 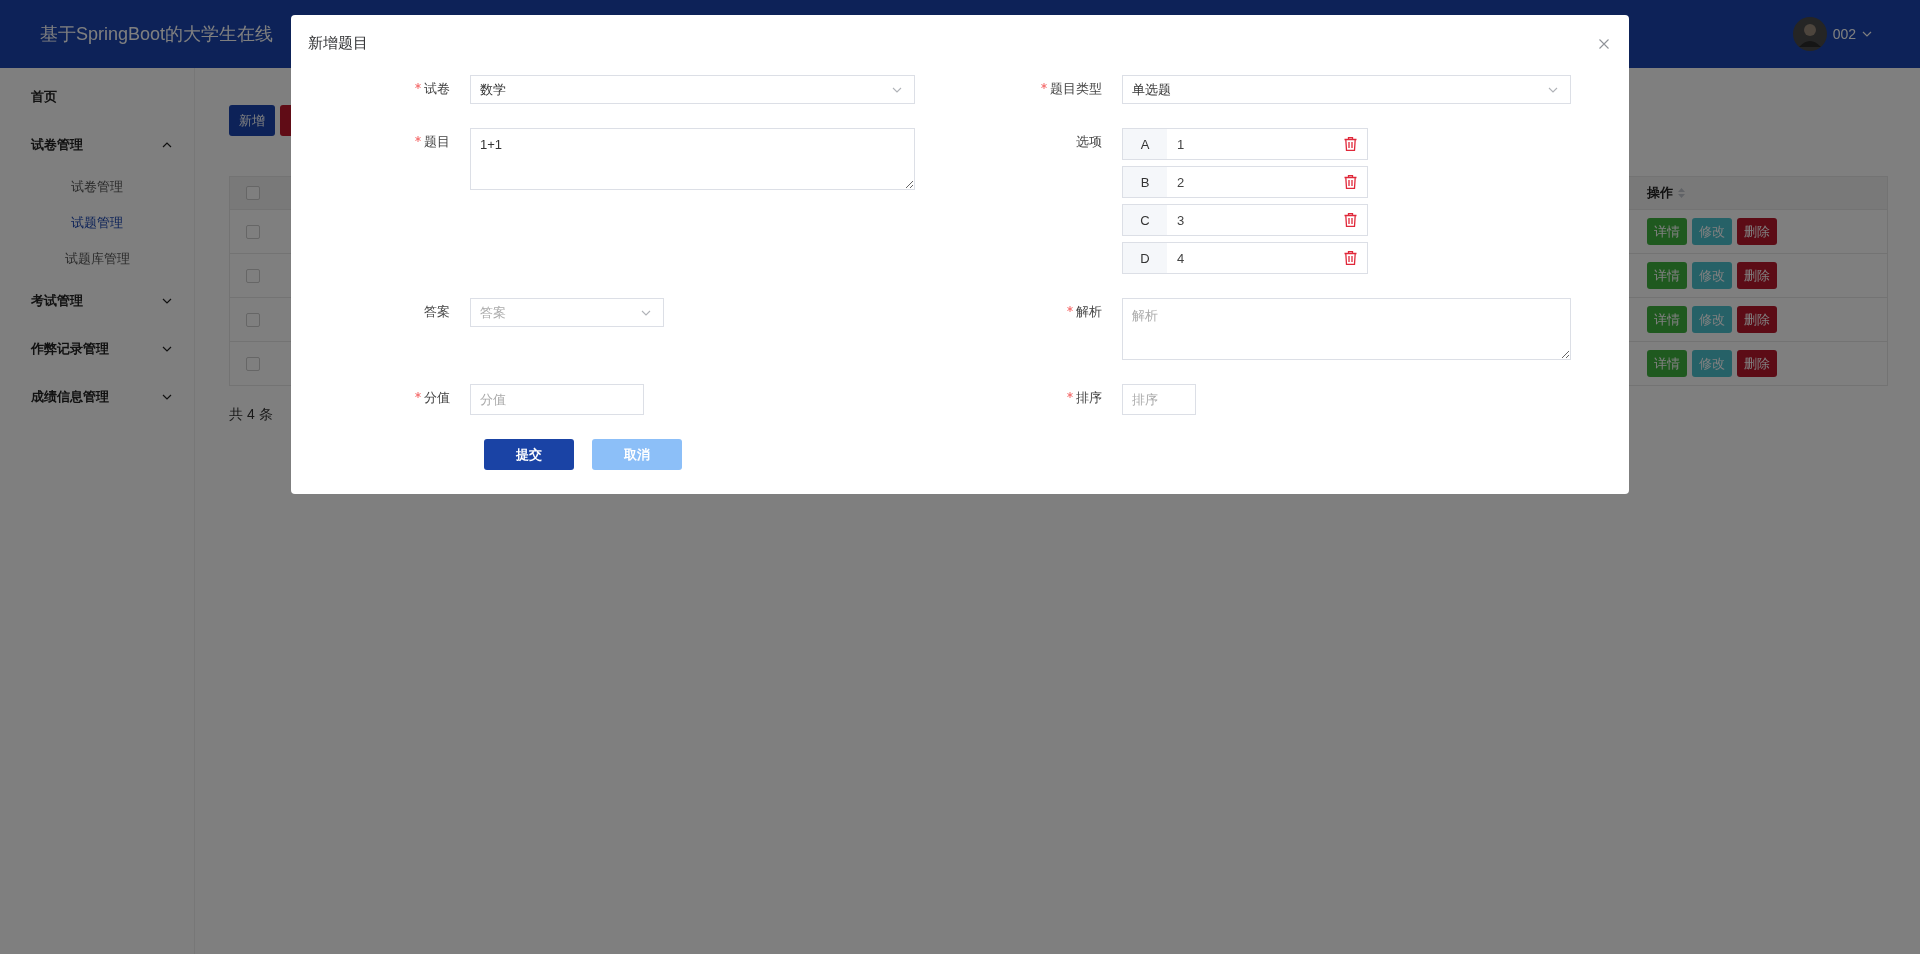 I want to click on field-label: 答案, so click(x=437, y=312).